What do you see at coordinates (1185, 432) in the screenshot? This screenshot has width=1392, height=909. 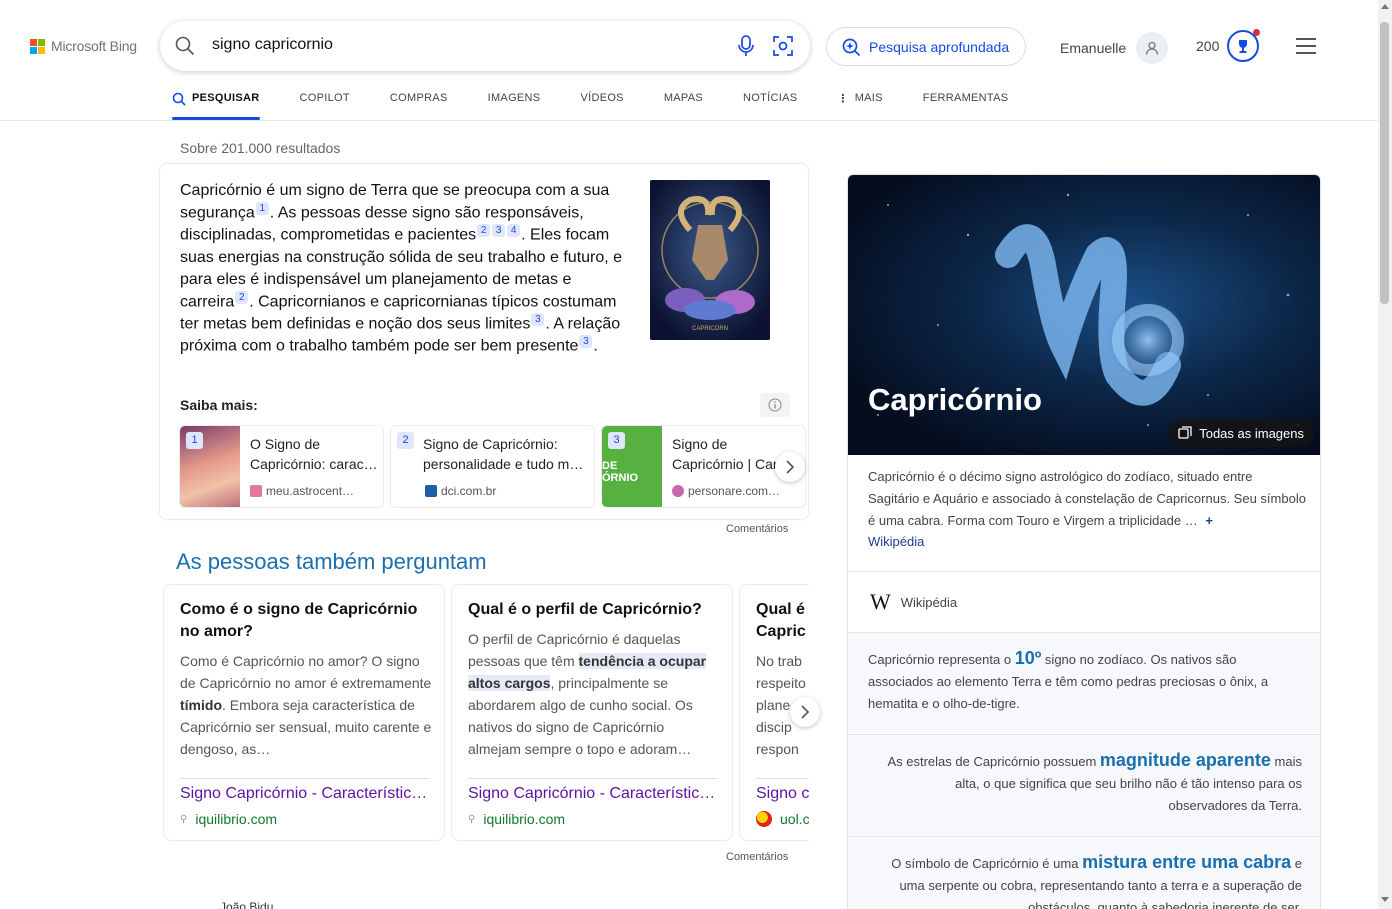 I see `images-icon` at bounding box center [1185, 432].